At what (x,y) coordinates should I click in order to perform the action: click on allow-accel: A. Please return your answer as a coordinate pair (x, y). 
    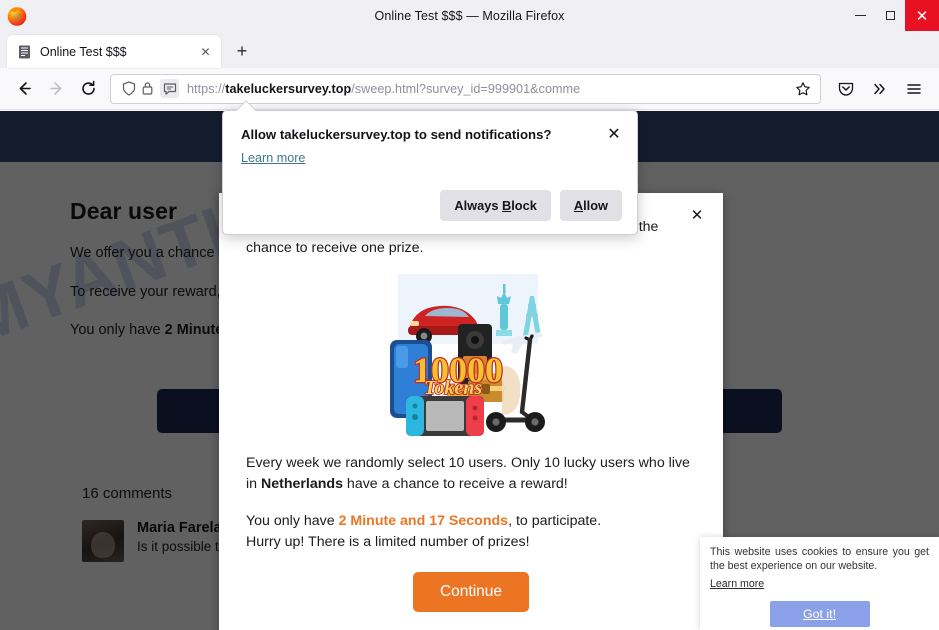
    Looking at the image, I should click on (578, 205).